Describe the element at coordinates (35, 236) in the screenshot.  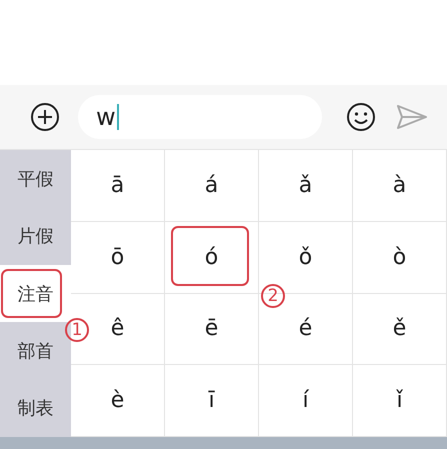
I see `category-tab: 片假` at that location.